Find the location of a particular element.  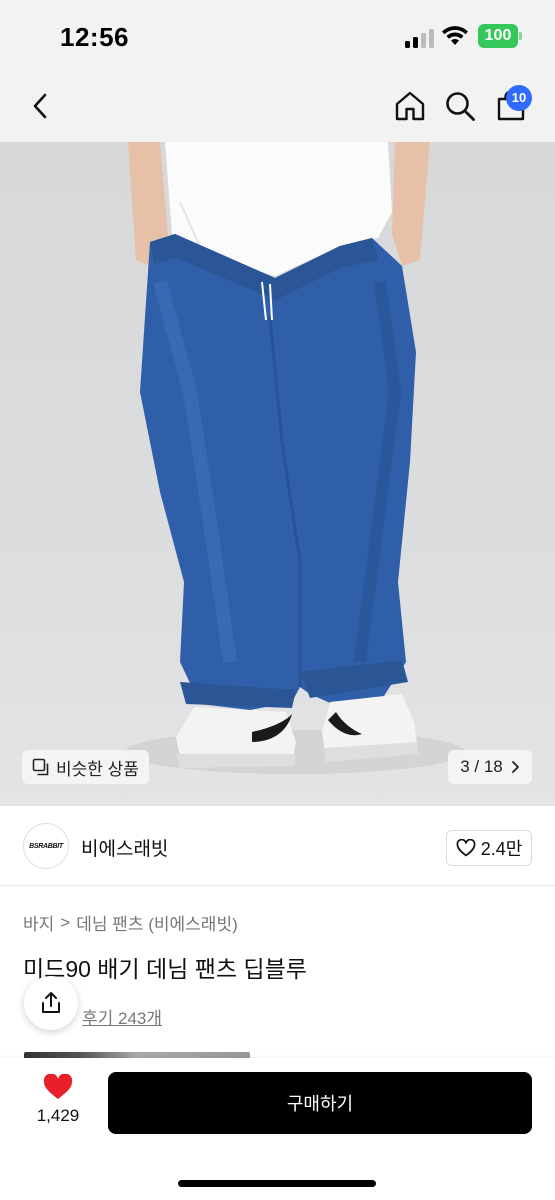

heart-outline-icon is located at coordinates (466, 848).